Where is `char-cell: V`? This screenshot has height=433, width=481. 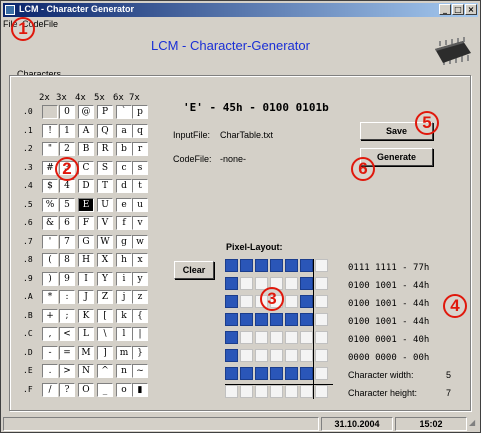
char-cell: V is located at coordinates (105, 223).